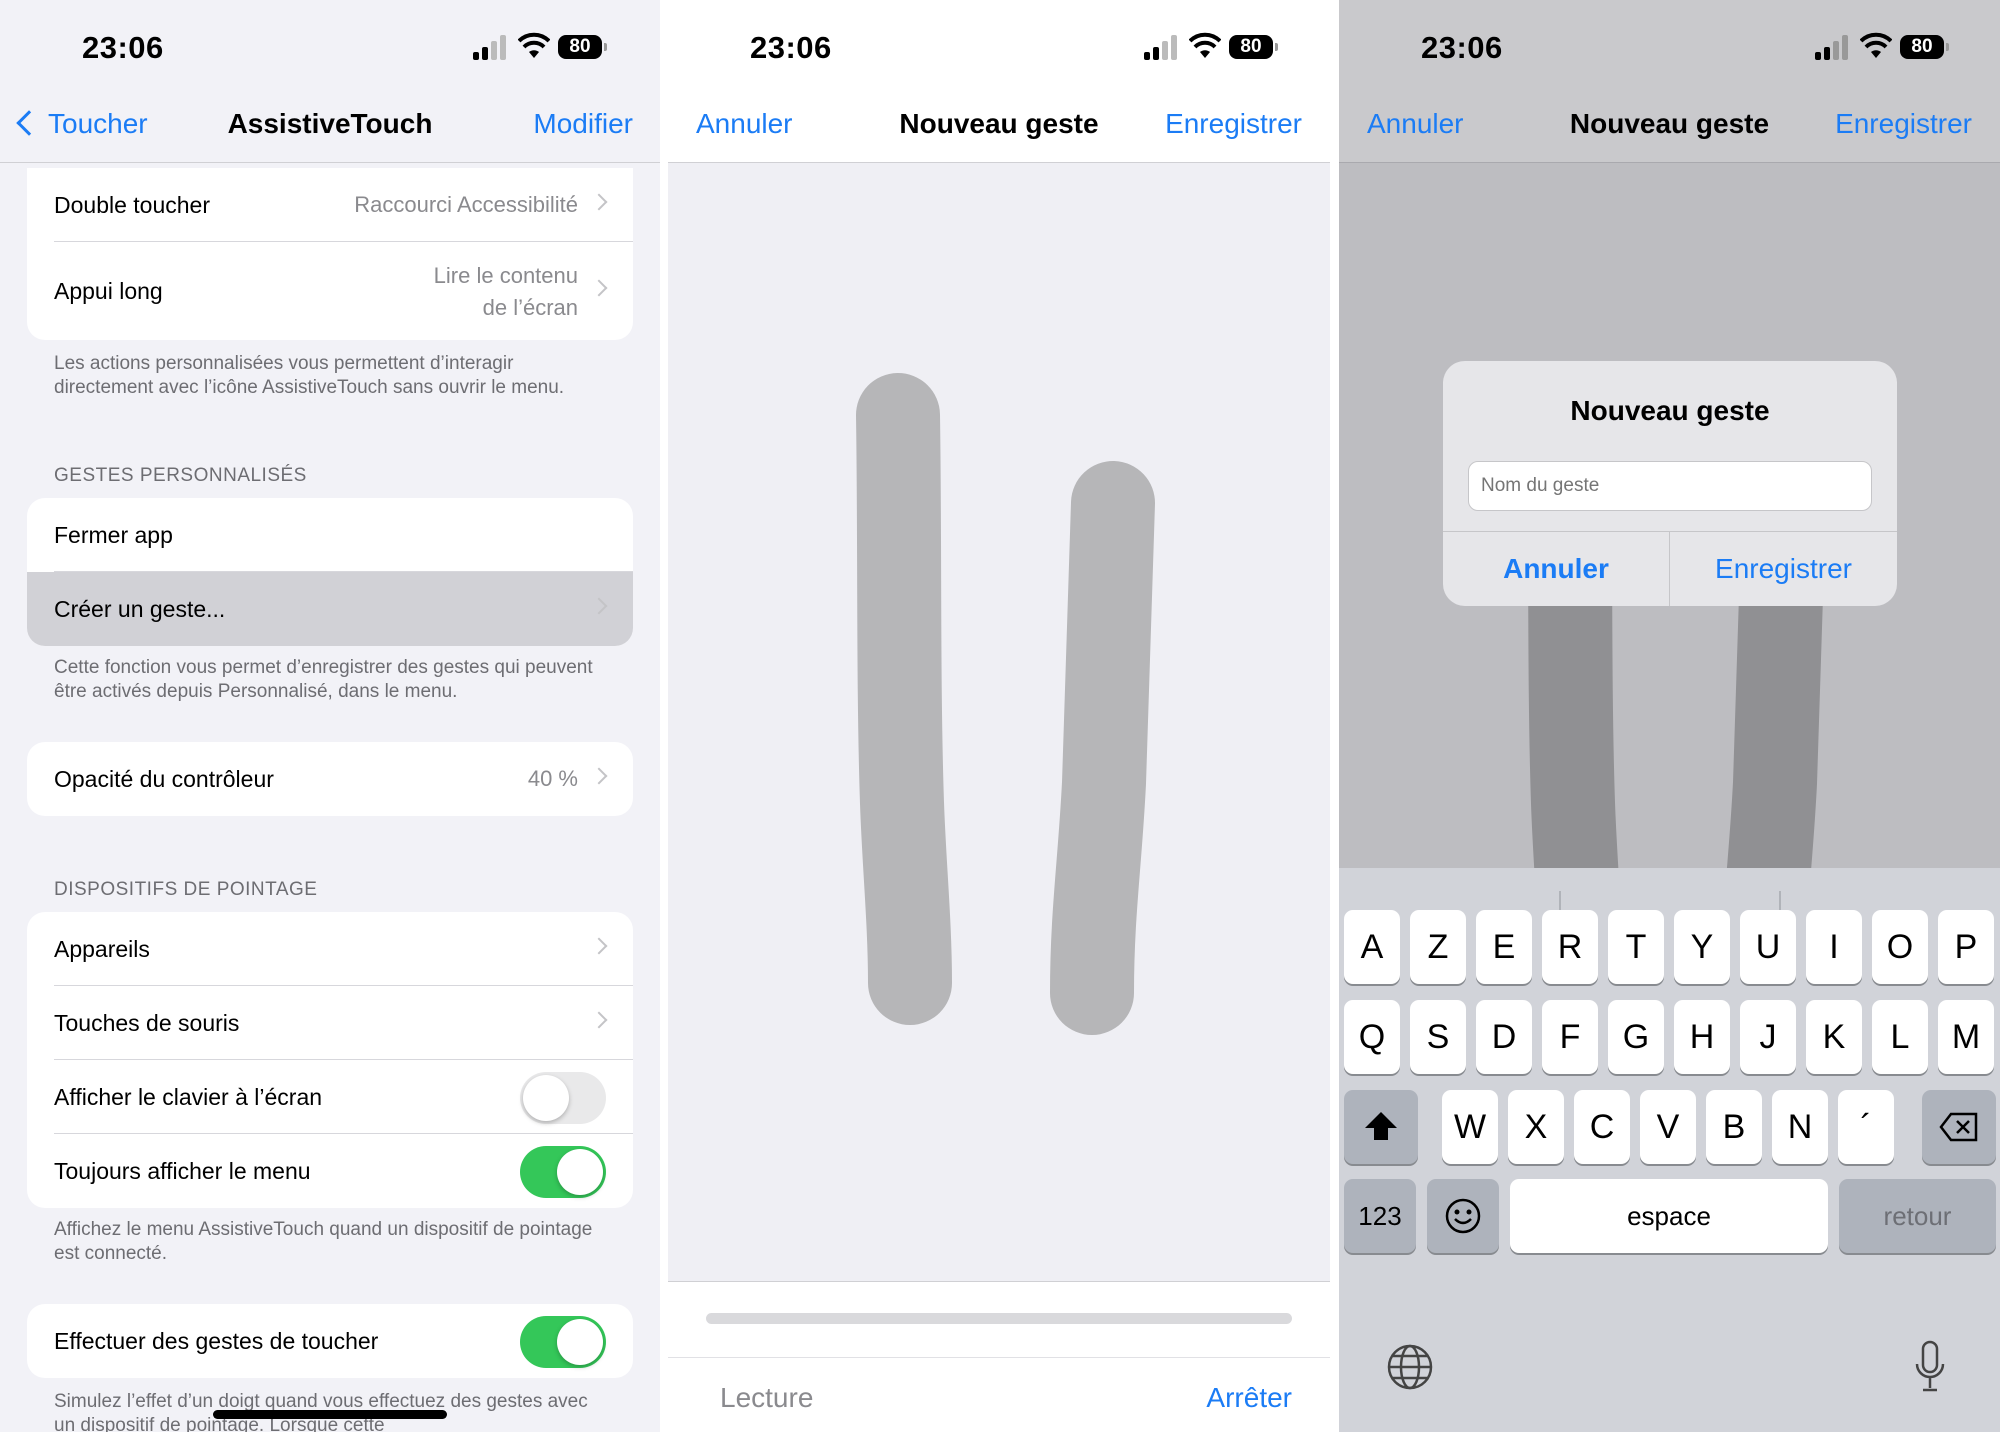 This screenshot has height=1432, width=2000. What do you see at coordinates (1470, 1127) in the screenshot?
I see `key-w: W` at bounding box center [1470, 1127].